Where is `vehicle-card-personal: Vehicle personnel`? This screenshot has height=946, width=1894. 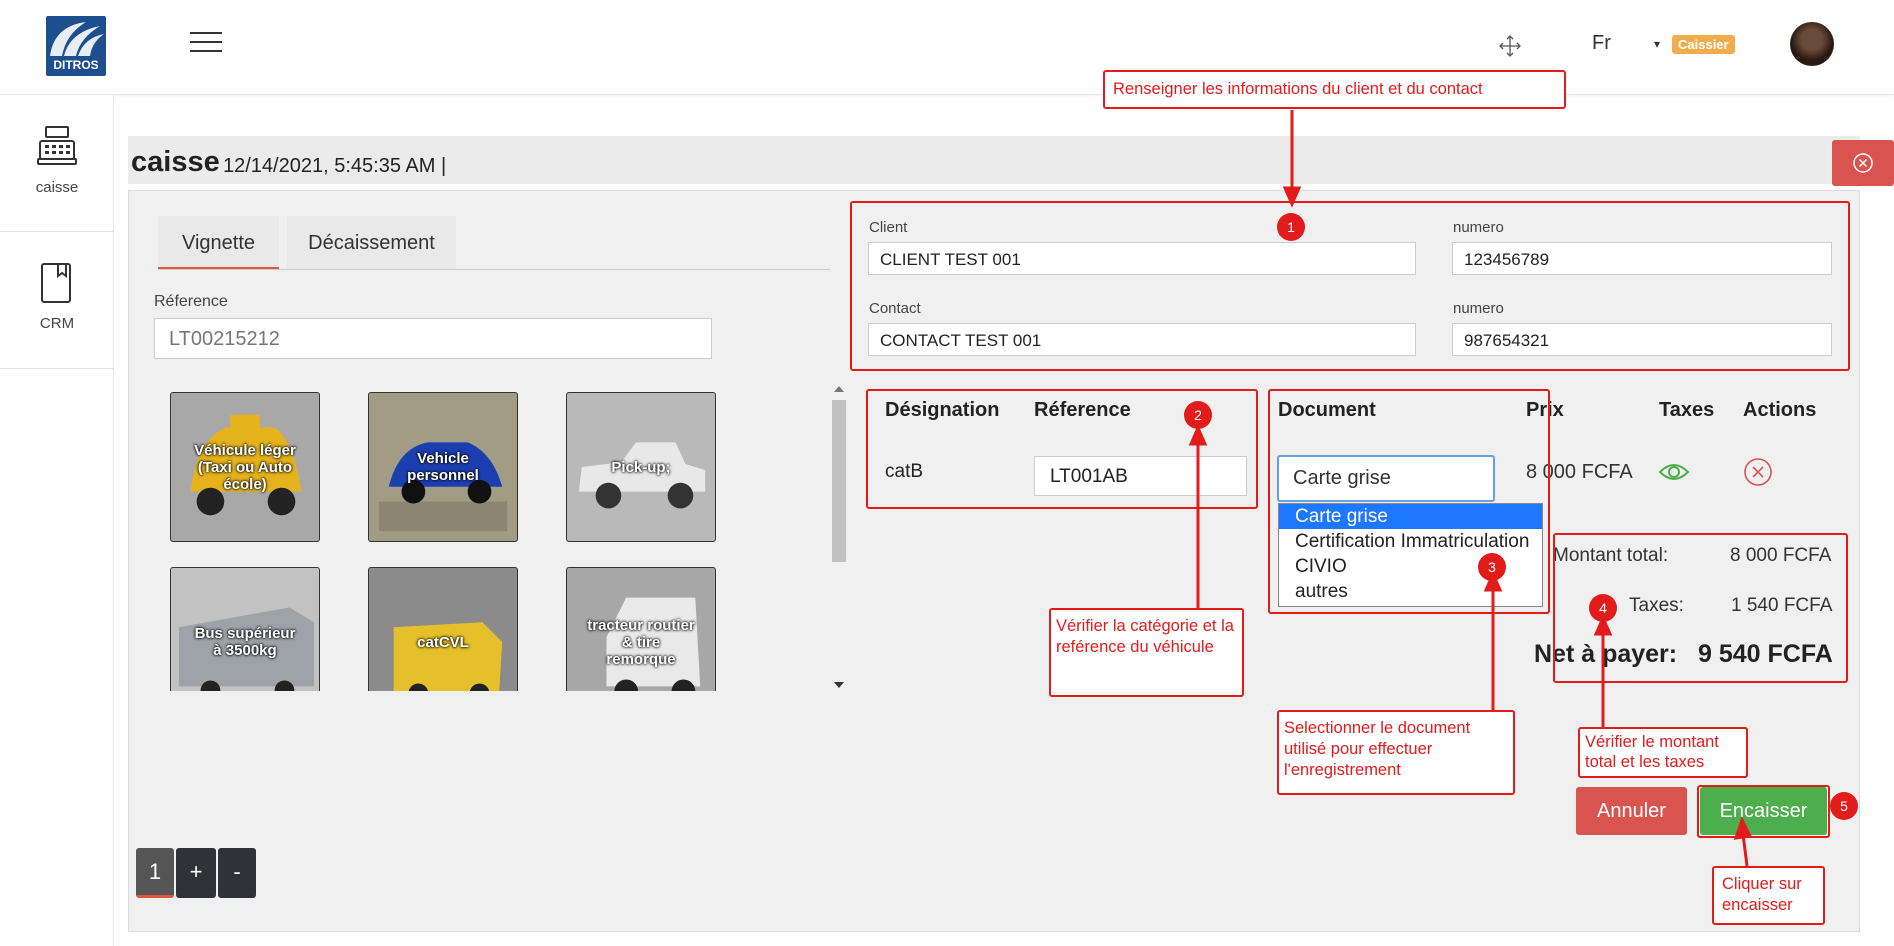 vehicle-card-personal: Vehicle personnel is located at coordinates (443, 467).